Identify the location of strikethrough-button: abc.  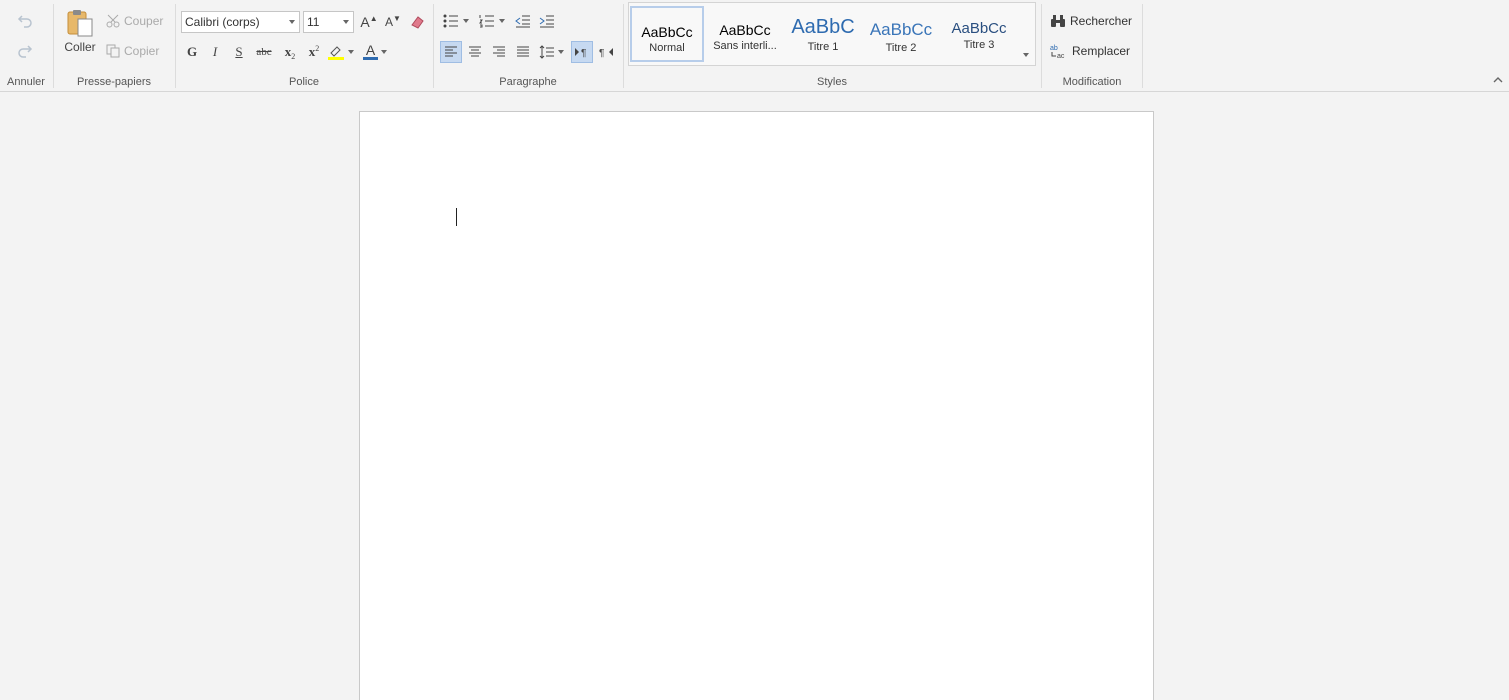
(264, 52).